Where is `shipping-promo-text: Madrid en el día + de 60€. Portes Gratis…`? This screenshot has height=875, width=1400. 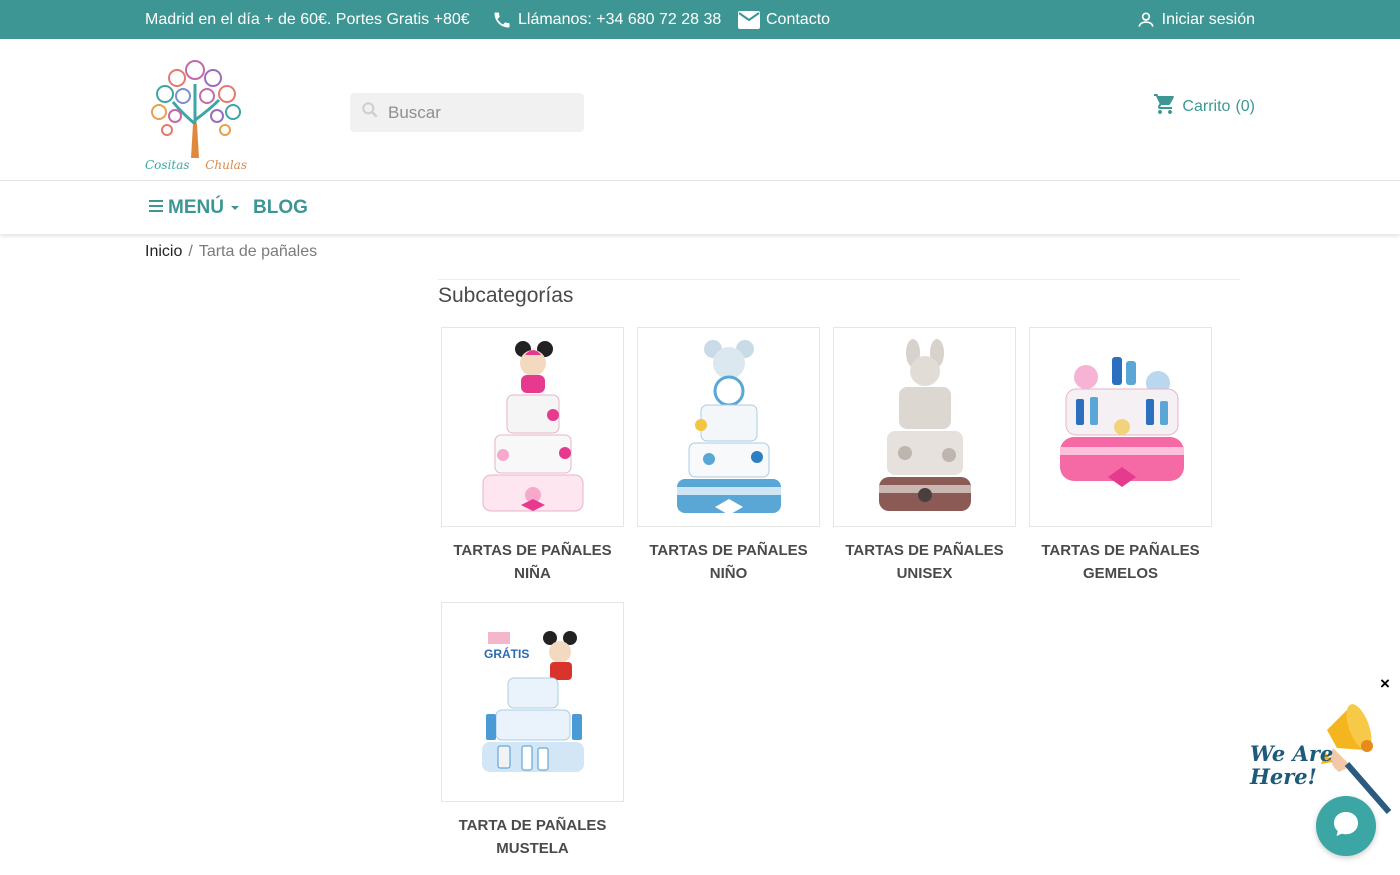 shipping-promo-text: Madrid en el día + de 60€. Portes Gratis… is located at coordinates (307, 19).